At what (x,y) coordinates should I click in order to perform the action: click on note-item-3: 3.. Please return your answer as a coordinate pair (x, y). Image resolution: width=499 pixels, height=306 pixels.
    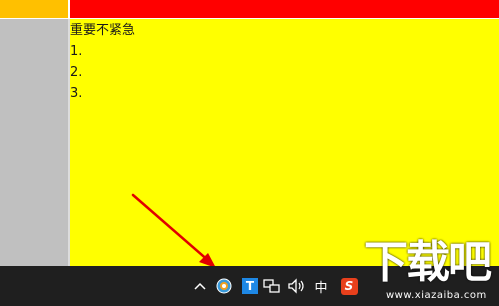
    Looking at the image, I should click on (76, 93).